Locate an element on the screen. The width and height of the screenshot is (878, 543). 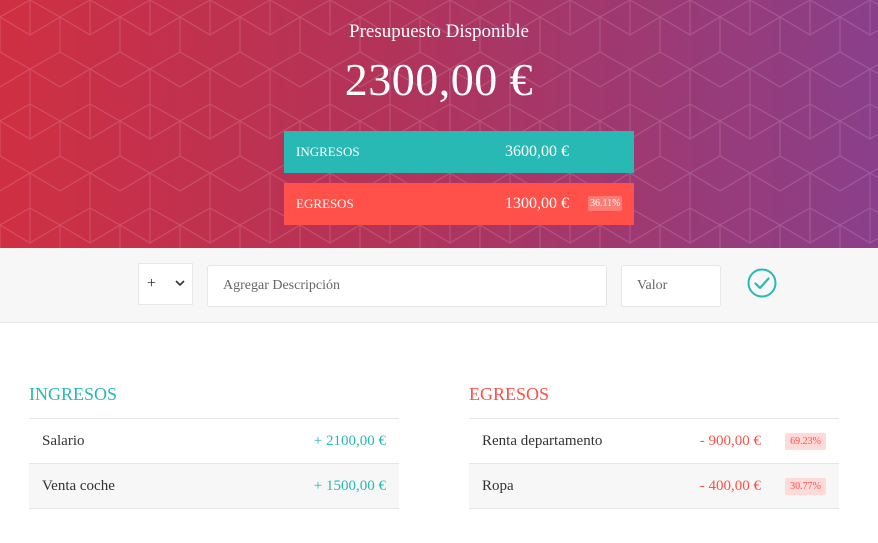
available-budget-value: 2300,00 € is located at coordinates (439, 79).